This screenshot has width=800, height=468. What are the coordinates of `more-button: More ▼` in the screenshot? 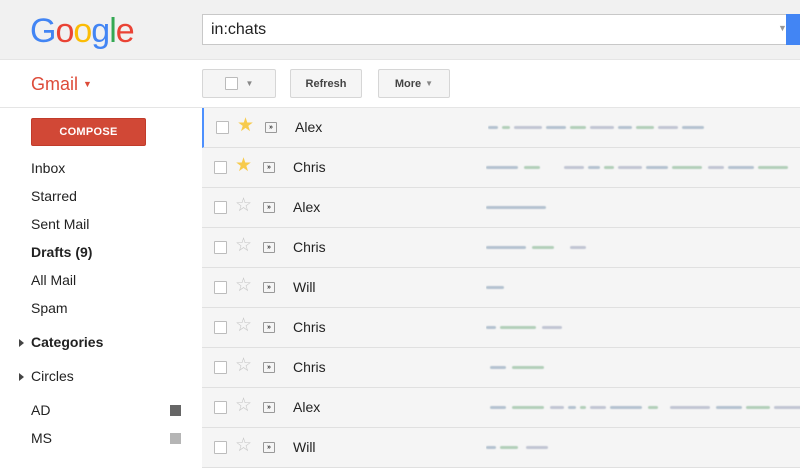 It's located at (414, 83).